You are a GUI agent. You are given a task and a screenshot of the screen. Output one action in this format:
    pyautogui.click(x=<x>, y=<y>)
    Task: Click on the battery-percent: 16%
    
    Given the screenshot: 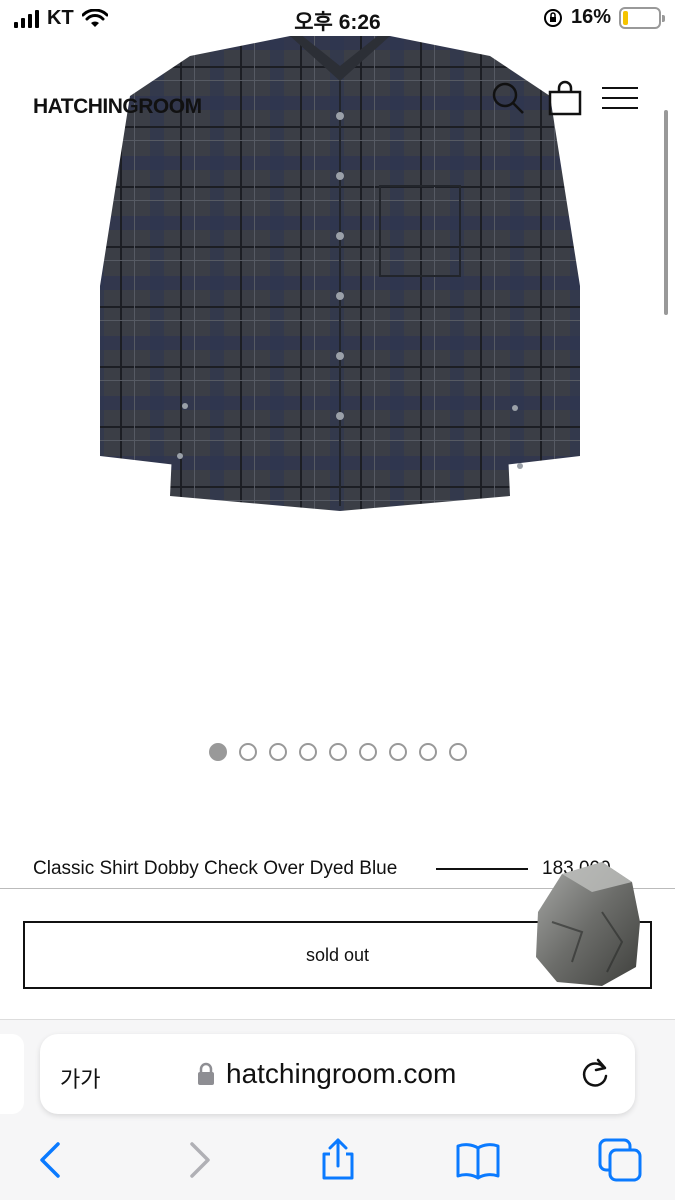 What is the action you would take?
    pyautogui.click(x=590, y=17)
    